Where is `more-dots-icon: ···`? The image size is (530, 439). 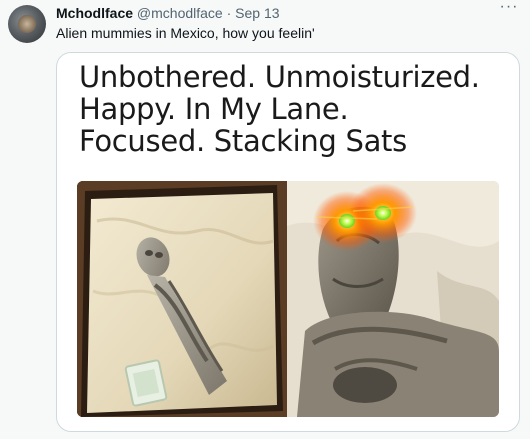 more-dots-icon: ··· is located at coordinates (509, 10).